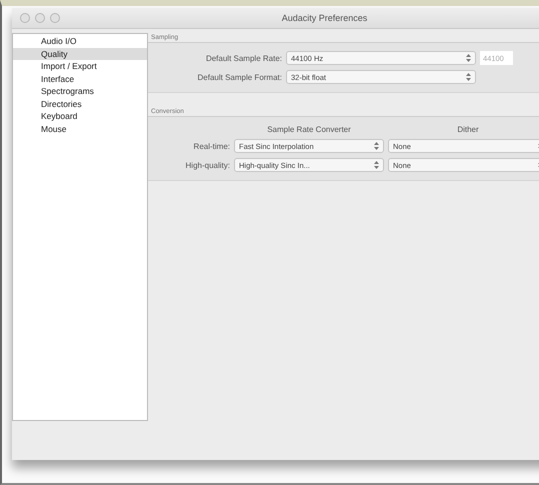 This screenshot has width=539, height=485. Describe the element at coordinates (80, 78) in the screenshot. I see `category-item: Interface` at that location.